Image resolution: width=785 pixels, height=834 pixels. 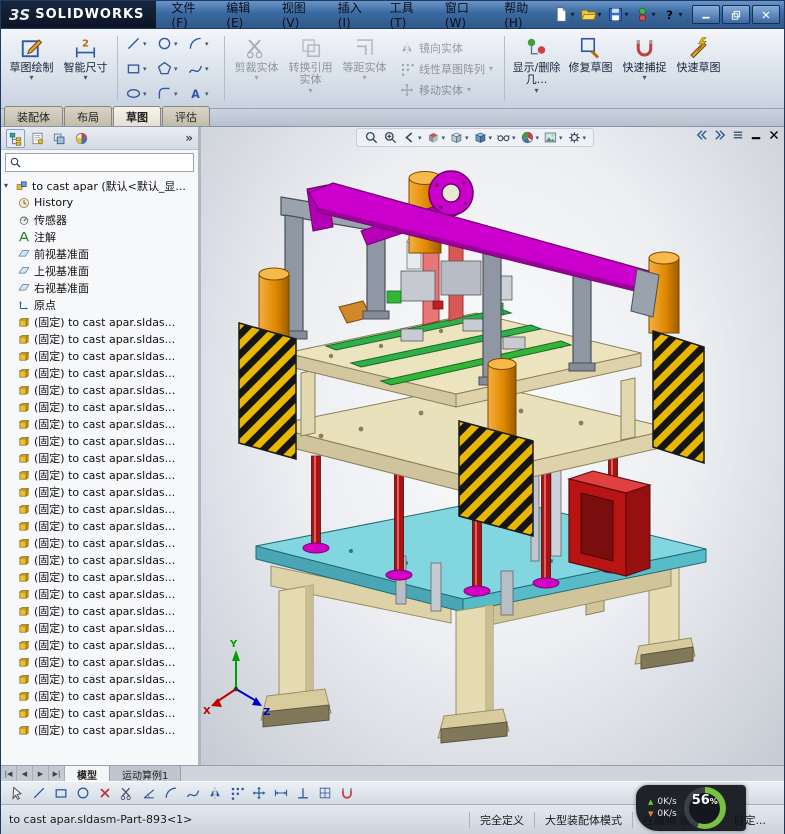 I want to click on smart-dimension-button: 智能尺寸 ▾, so click(x=85, y=68).